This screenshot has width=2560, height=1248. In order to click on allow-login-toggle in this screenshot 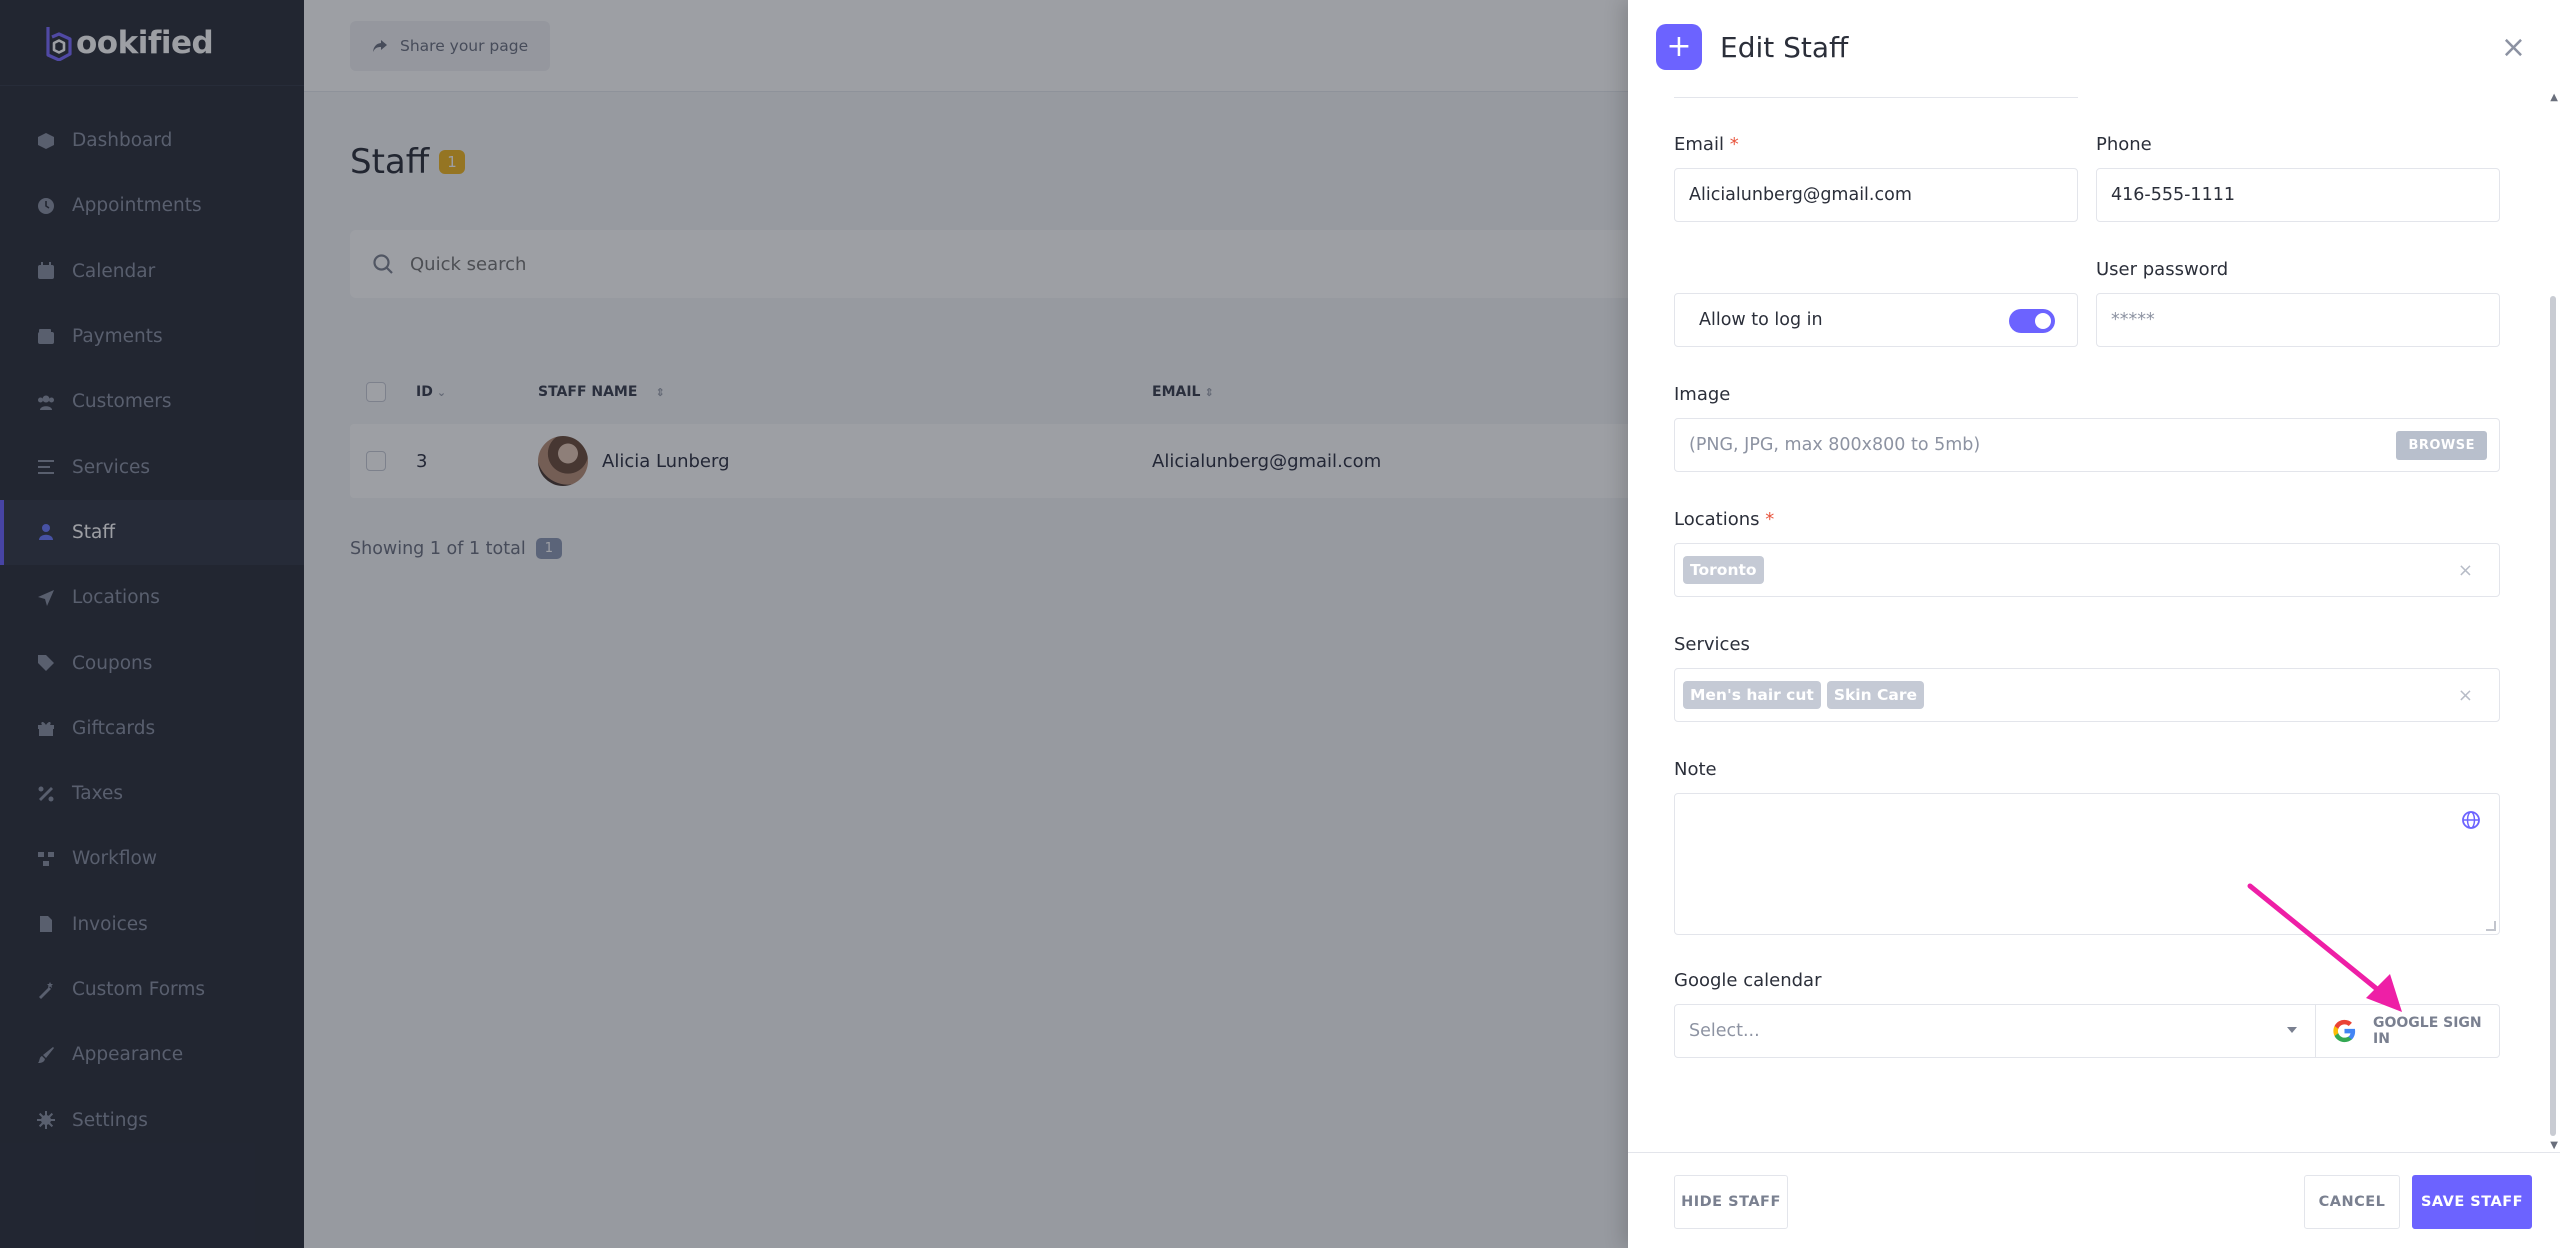, I will do `click(2032, 321)`.